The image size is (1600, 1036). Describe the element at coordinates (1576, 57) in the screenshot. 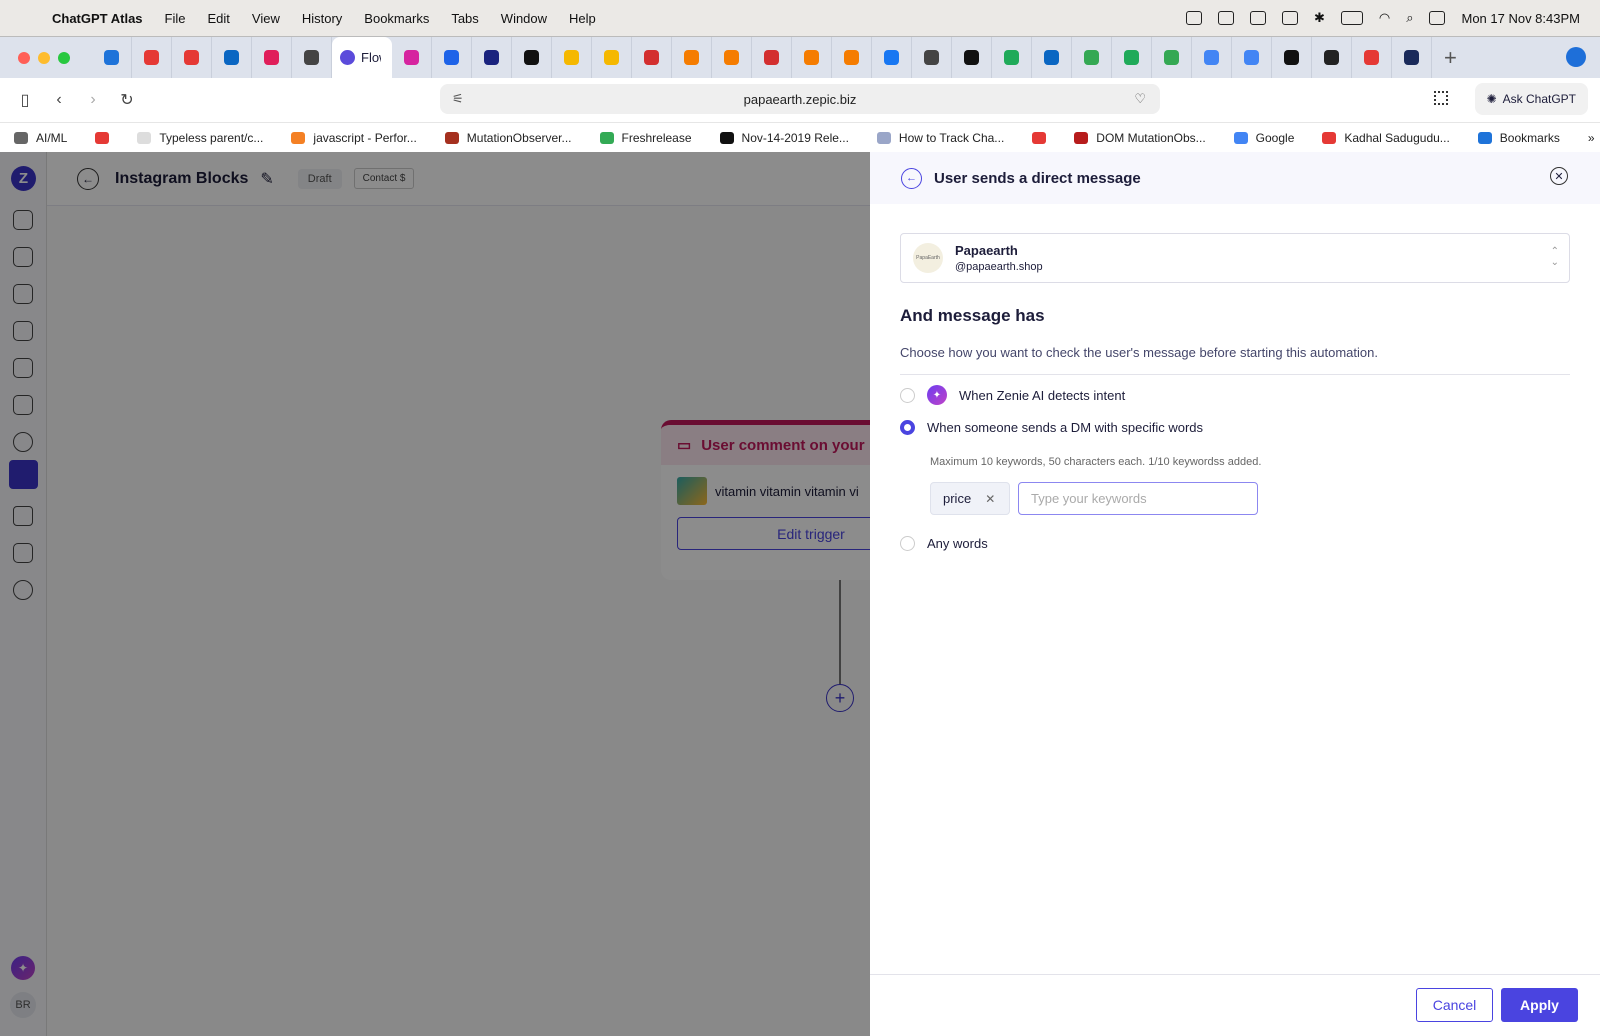

I see `profile-avatar` at that location.